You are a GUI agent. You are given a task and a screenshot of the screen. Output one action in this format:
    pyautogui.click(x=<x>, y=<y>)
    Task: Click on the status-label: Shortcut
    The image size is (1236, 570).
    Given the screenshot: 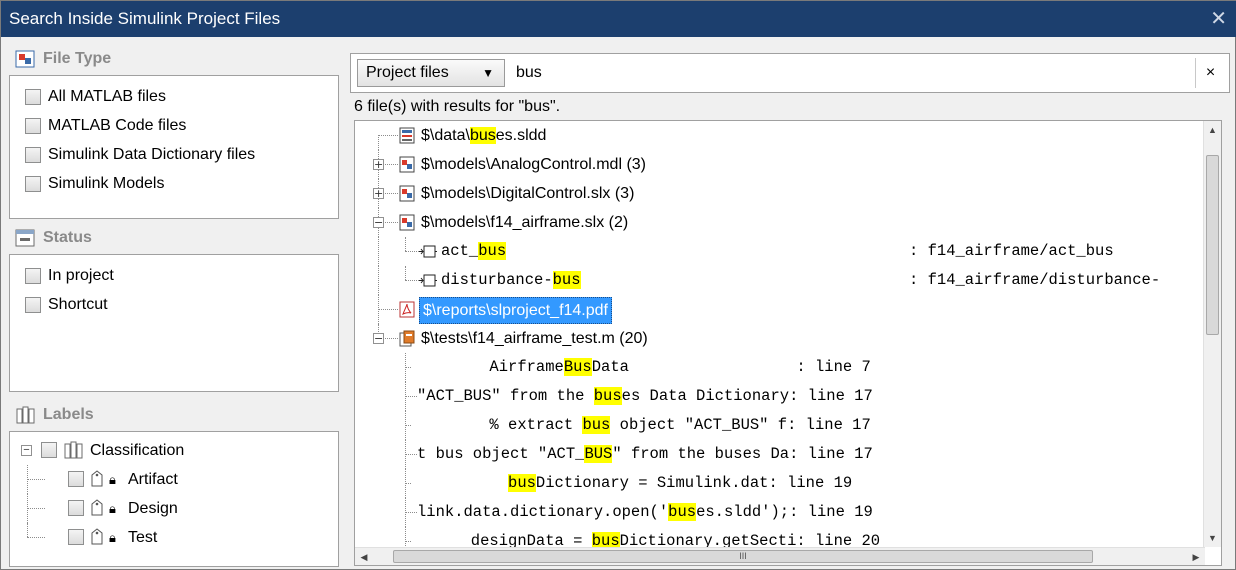 What is the action you would take?
    pyautogui.click(x=78, y=304)
    